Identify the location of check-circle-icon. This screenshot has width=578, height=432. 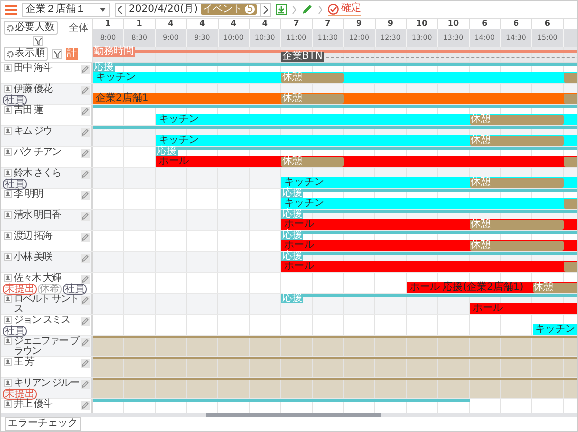
(334, 9).